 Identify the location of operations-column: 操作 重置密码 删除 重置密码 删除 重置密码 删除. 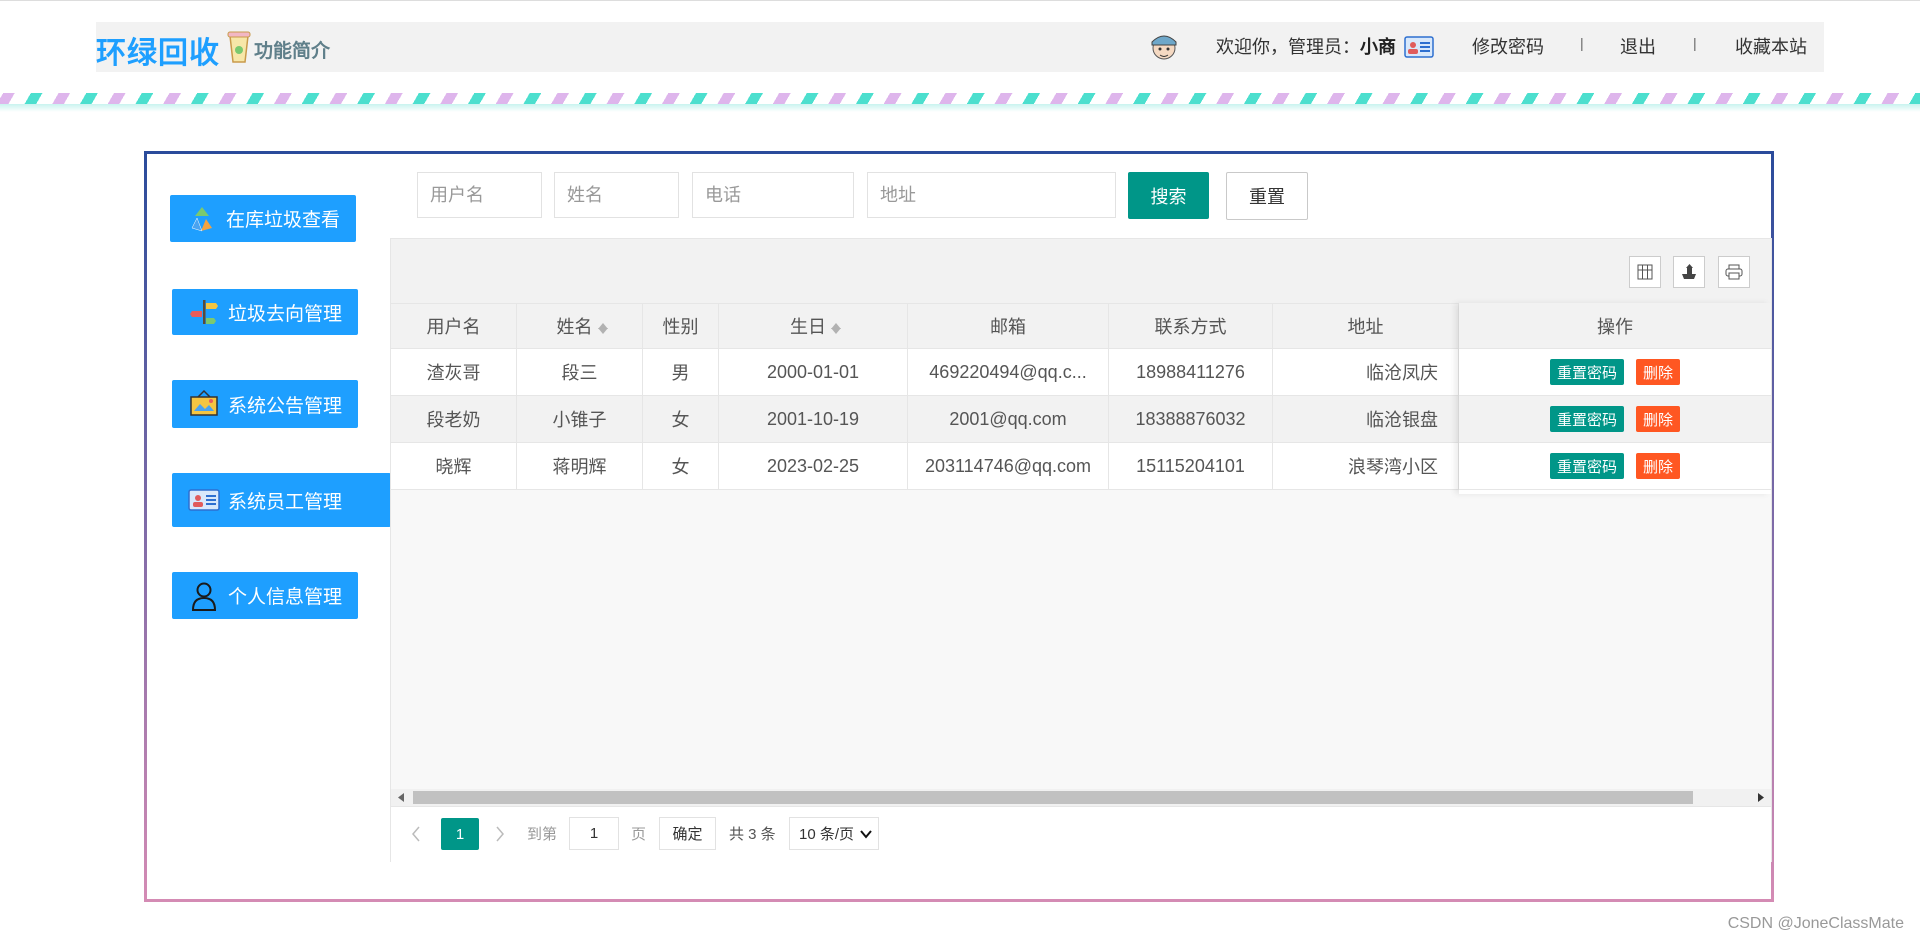
(1615, 398).